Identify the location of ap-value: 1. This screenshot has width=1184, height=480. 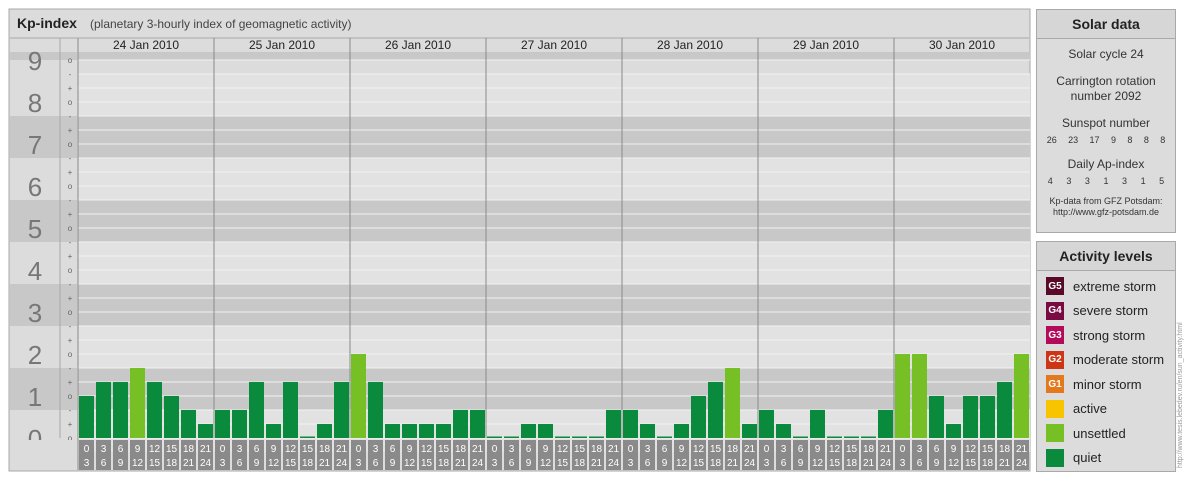
(1106, 181).